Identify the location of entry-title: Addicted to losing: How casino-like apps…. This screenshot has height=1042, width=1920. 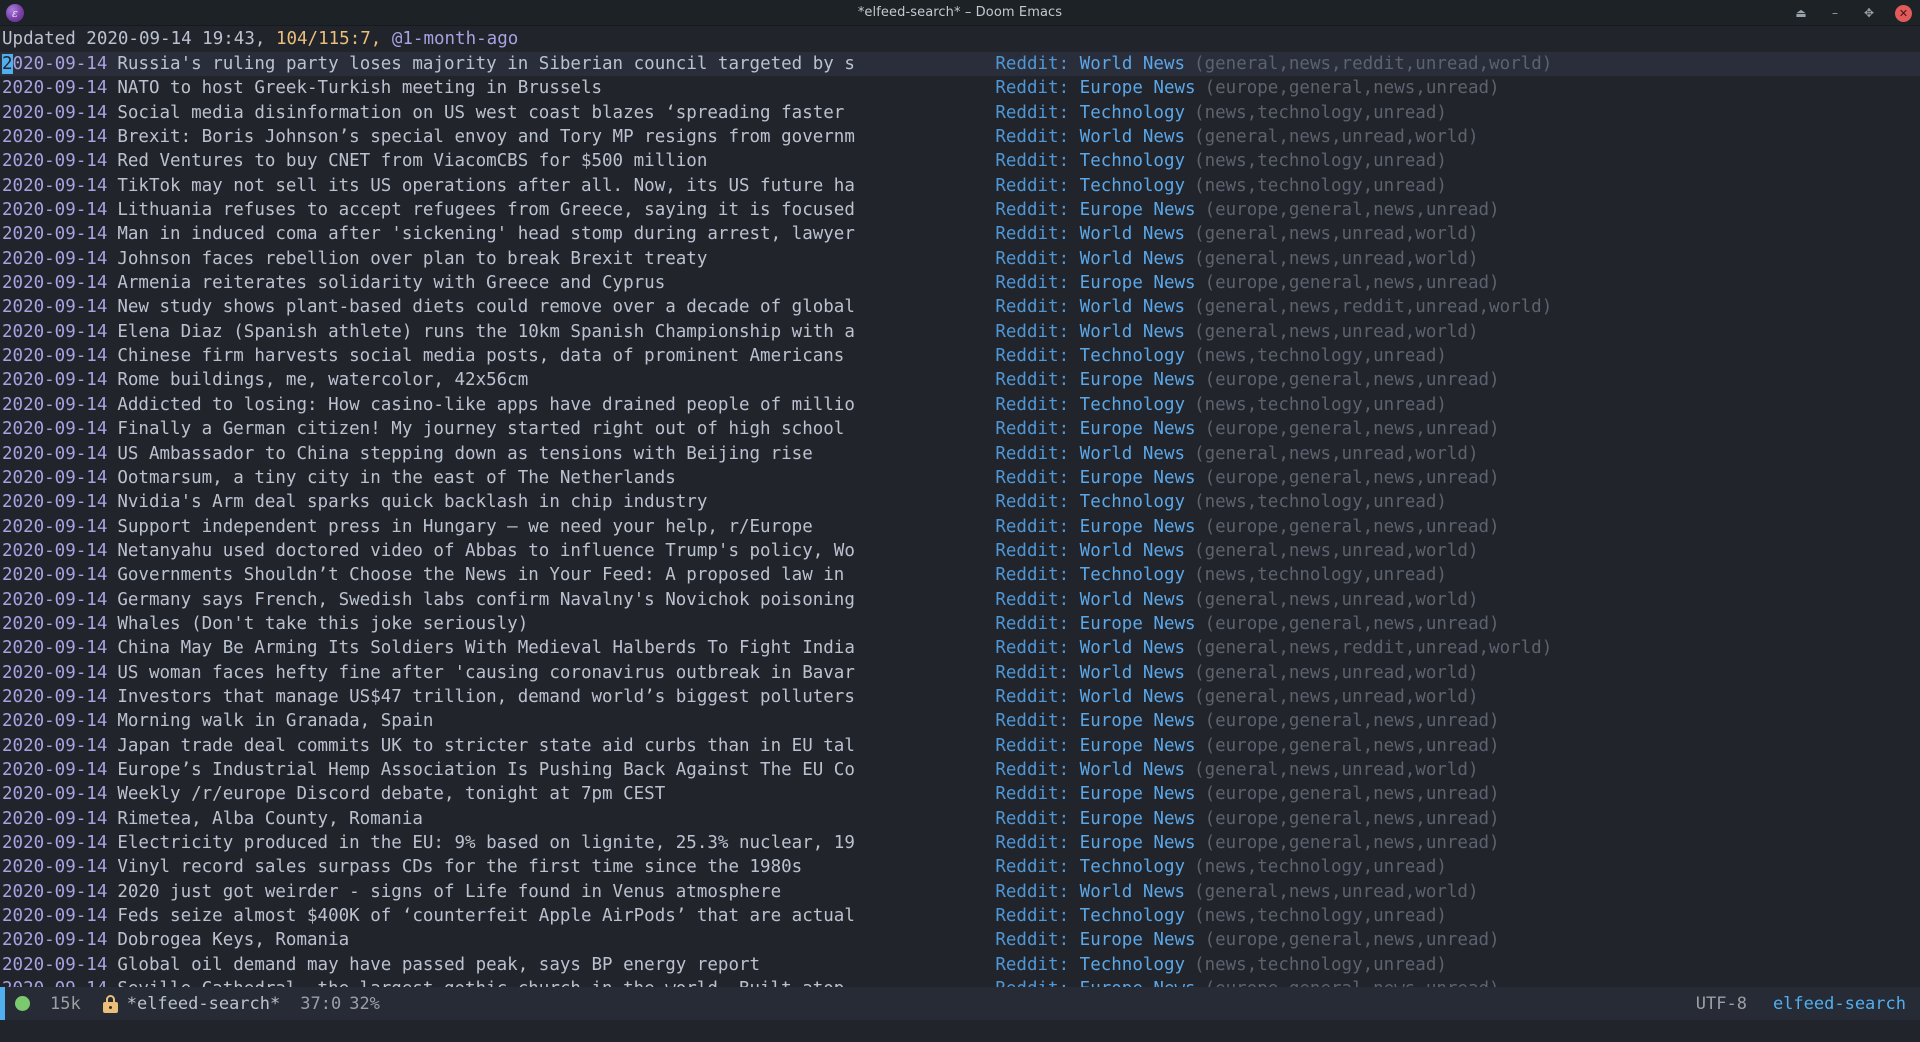
(544, 405).